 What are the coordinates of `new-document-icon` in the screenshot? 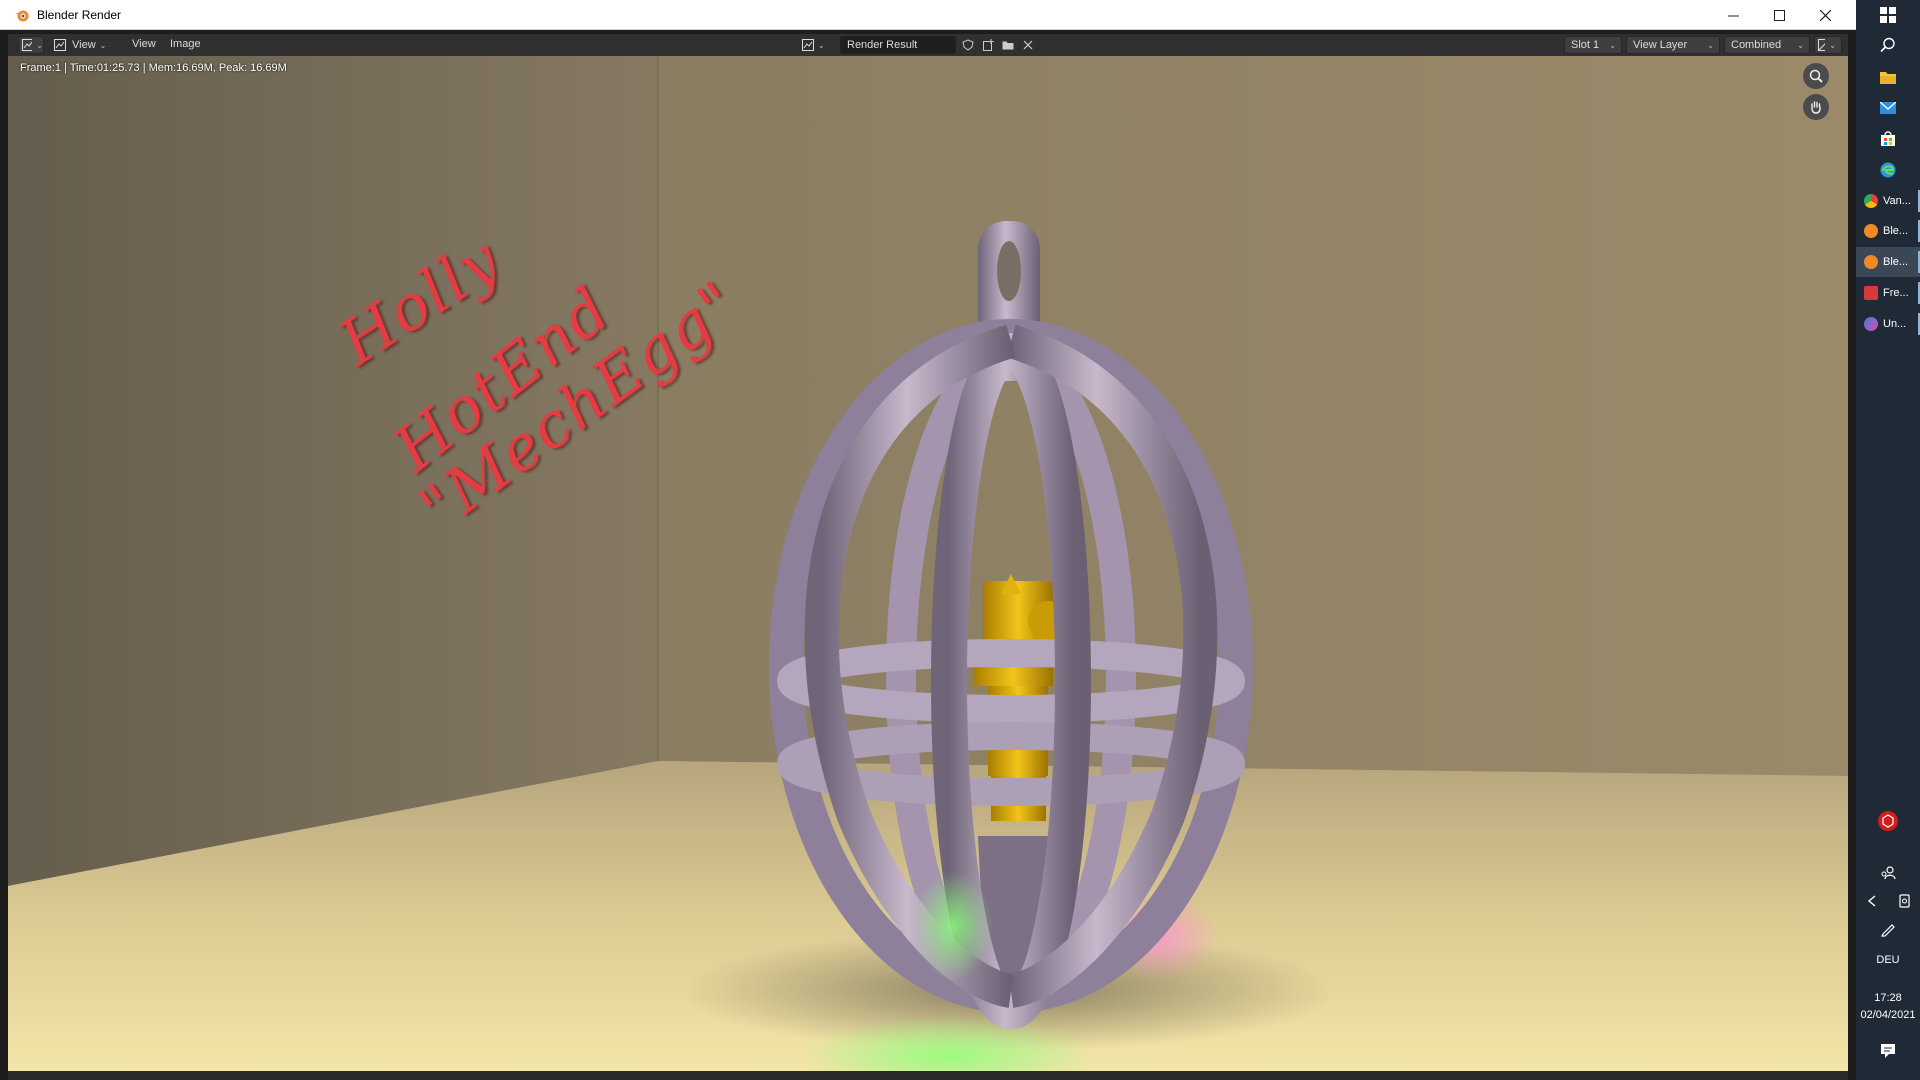 It's located at (988, 45).